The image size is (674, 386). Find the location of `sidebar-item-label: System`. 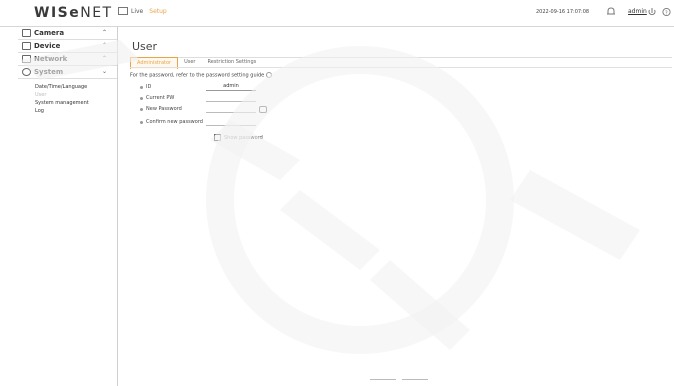

sidebar-item-label: System is located at coordinates (49, 72).